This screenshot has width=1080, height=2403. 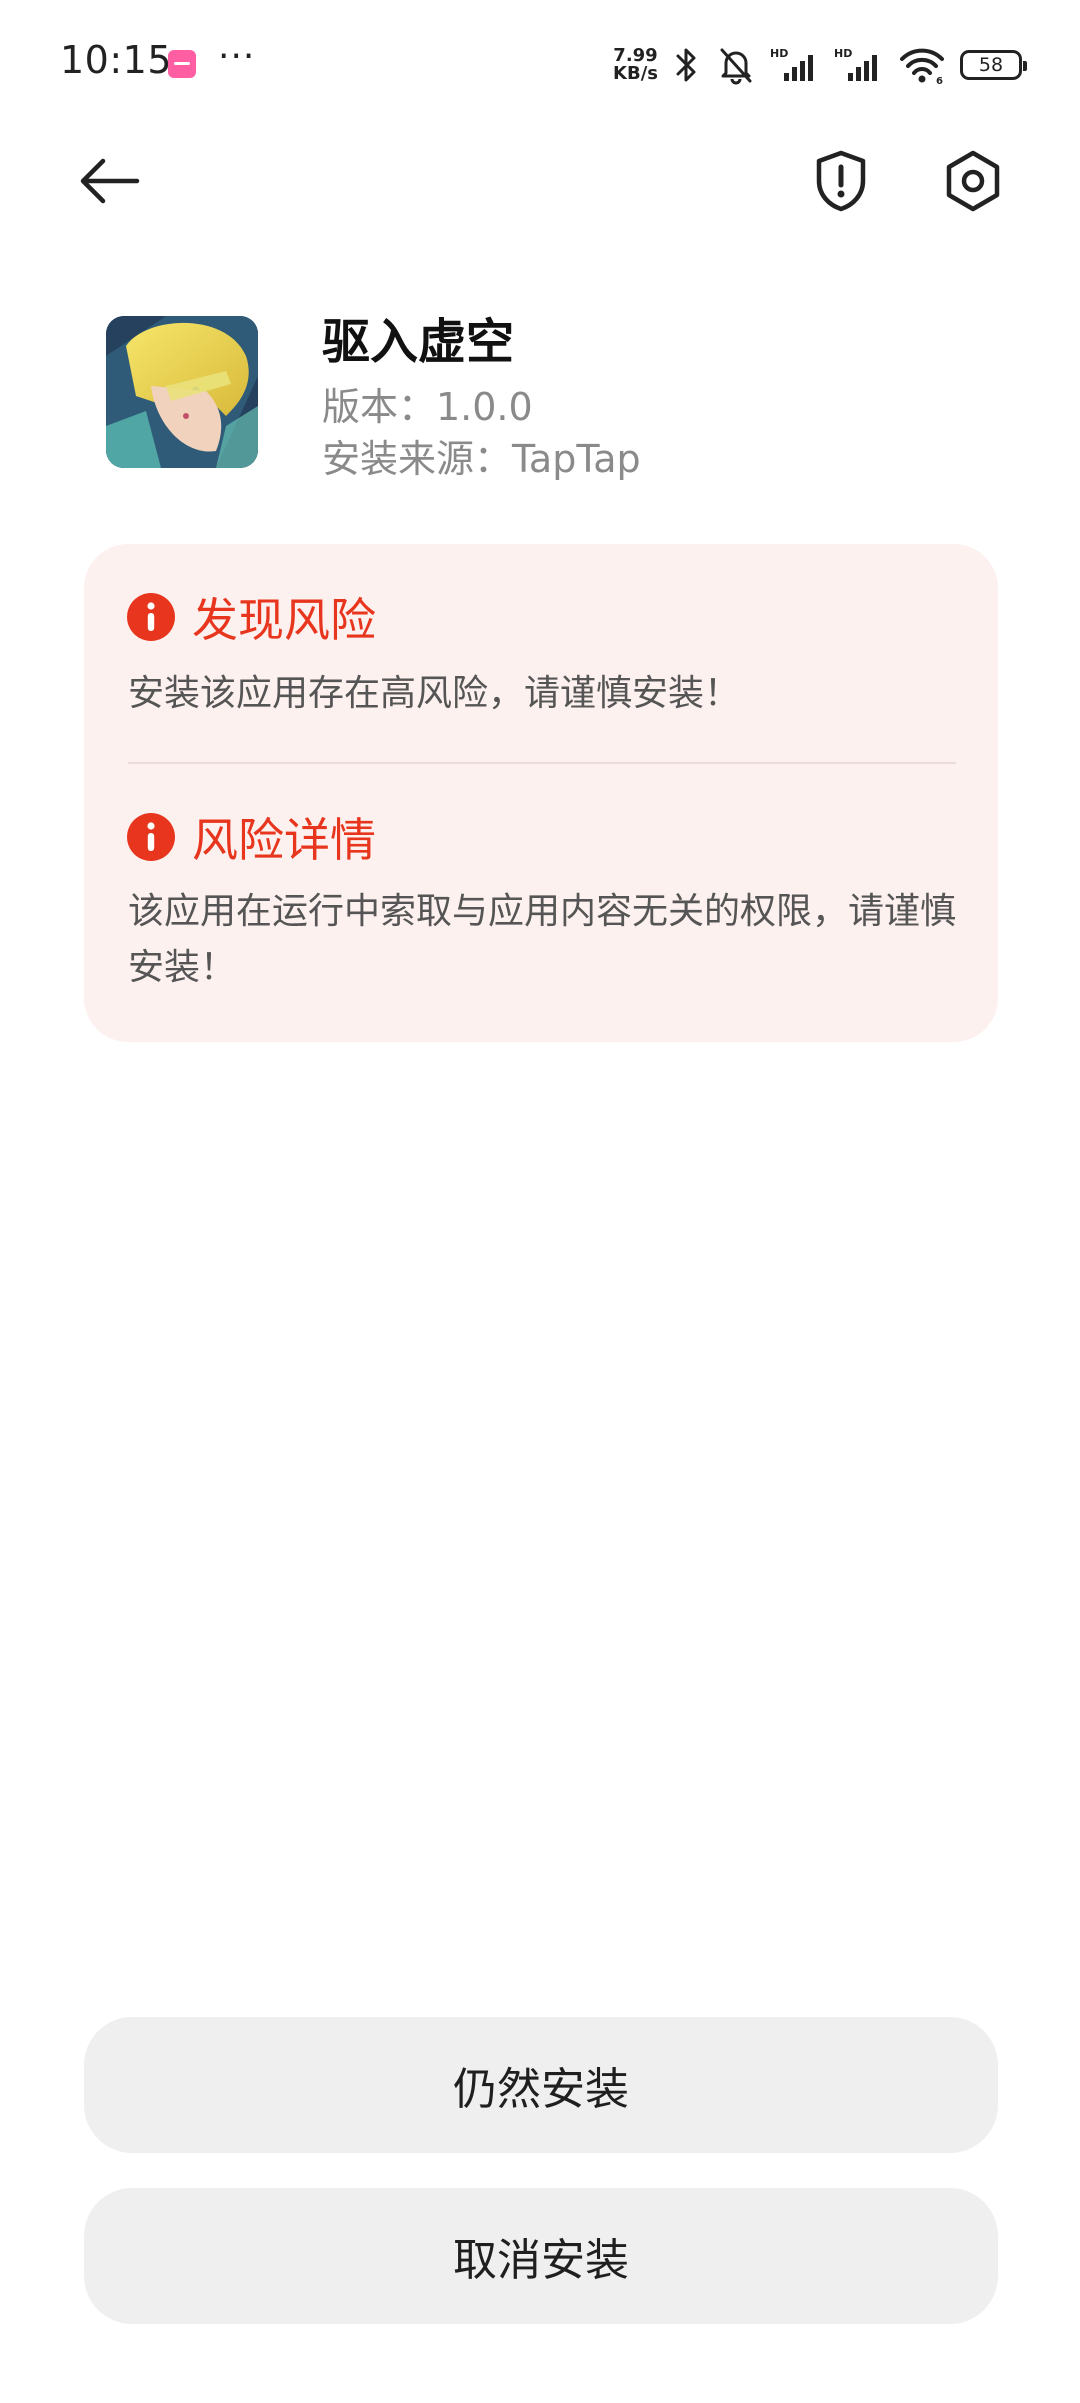 I want to click on back-button, so click(x=109, y=181).